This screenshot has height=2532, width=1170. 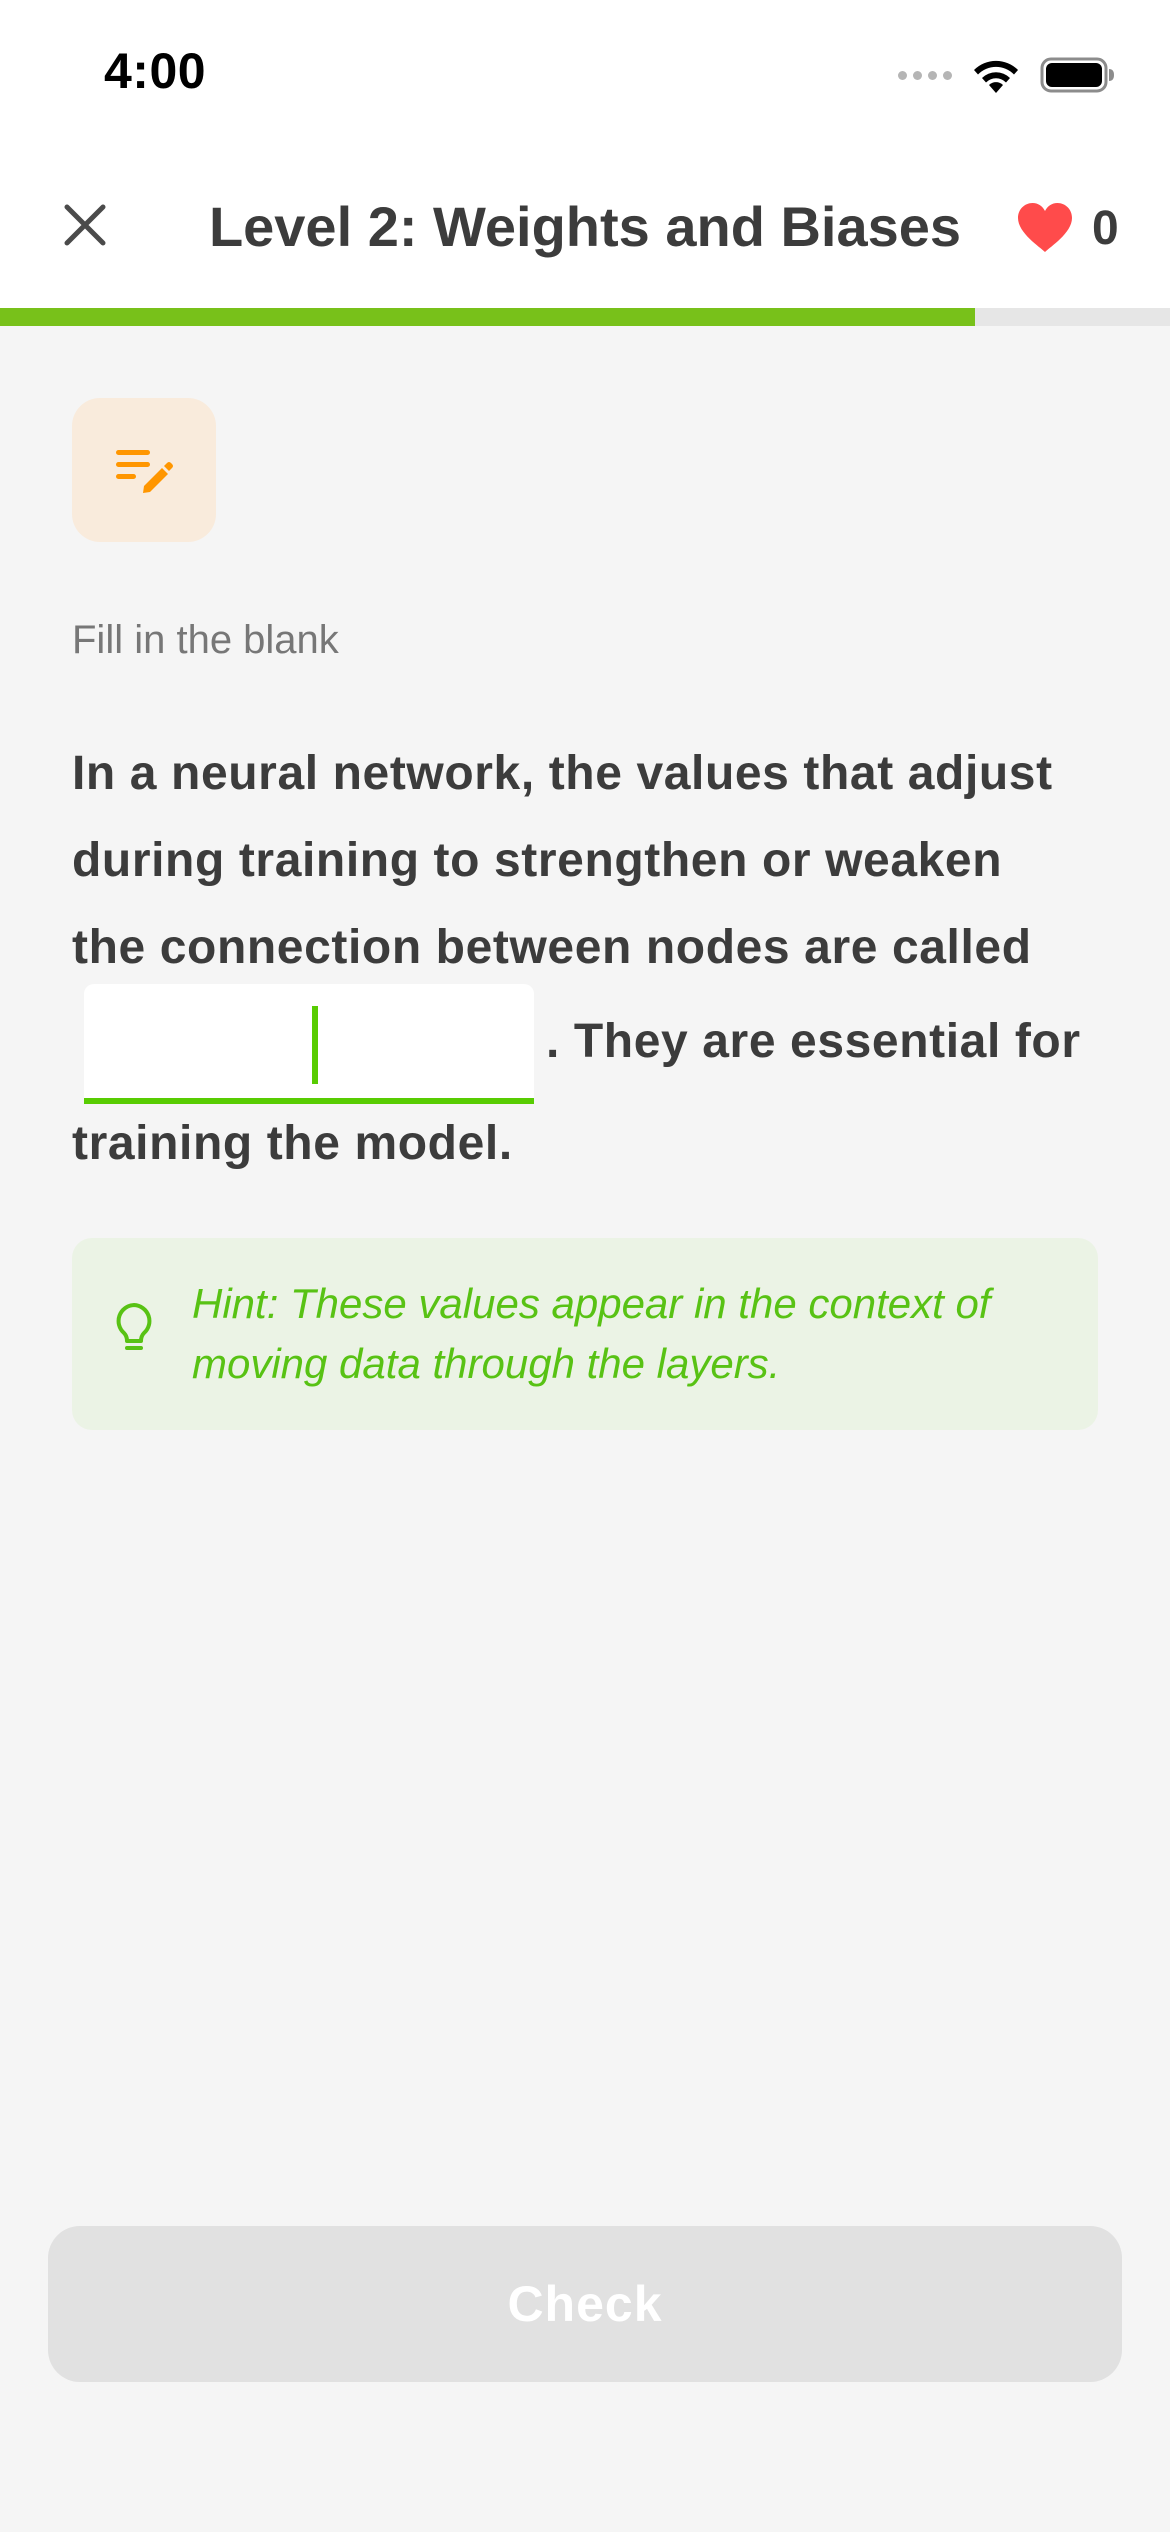 I want to click on progress-fill, so click(x=487, y=317).